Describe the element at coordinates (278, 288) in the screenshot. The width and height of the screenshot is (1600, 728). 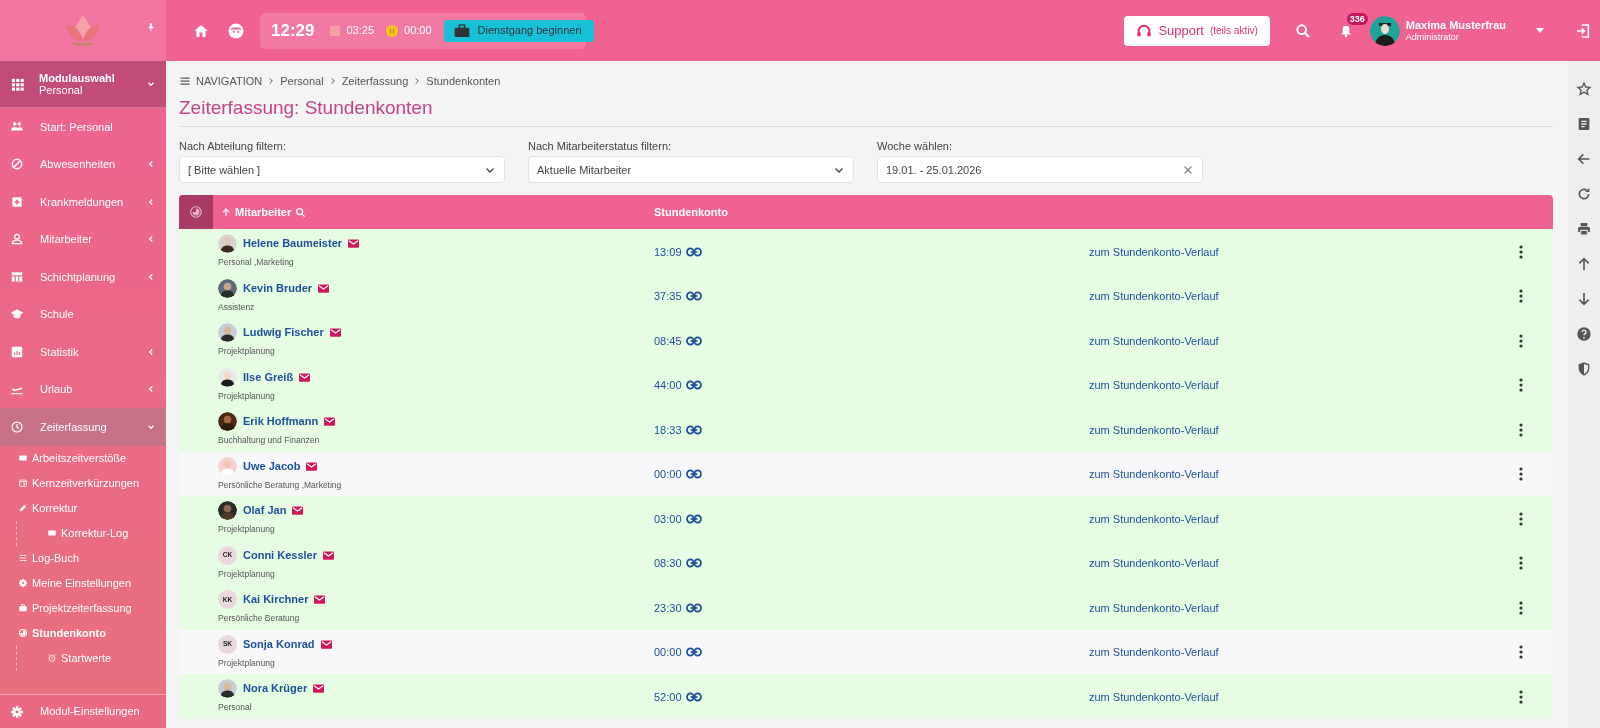
I see `employee-link: Kevin Bruder` at that location.